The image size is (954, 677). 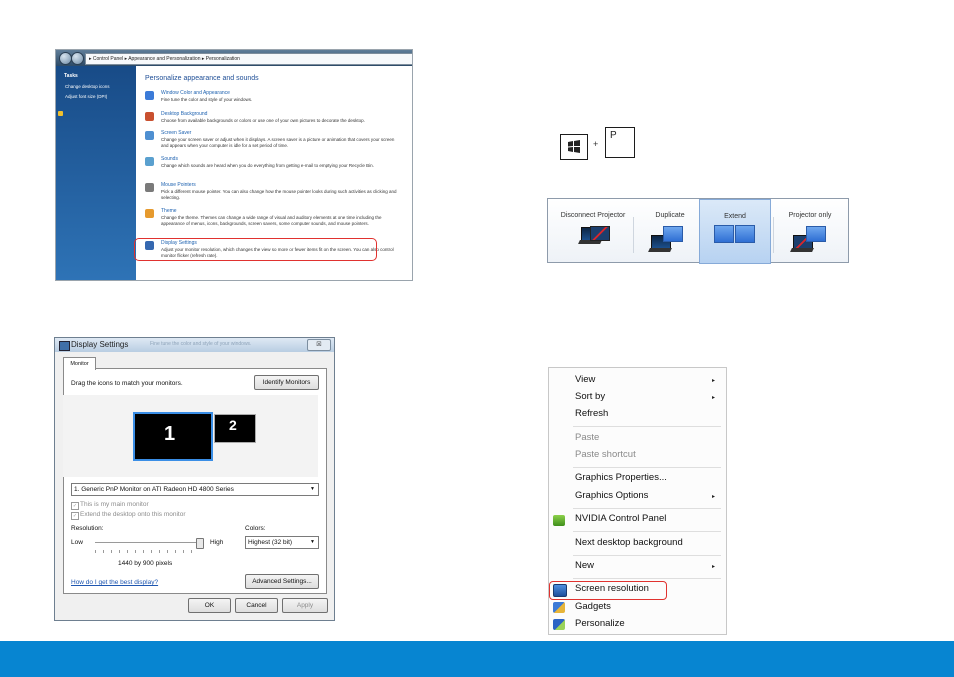 What do you see at coordinates (270, 542) in the screenshot?
I see `colors-select-value: Highest (32 bit)` at bounding box center [270, 542].